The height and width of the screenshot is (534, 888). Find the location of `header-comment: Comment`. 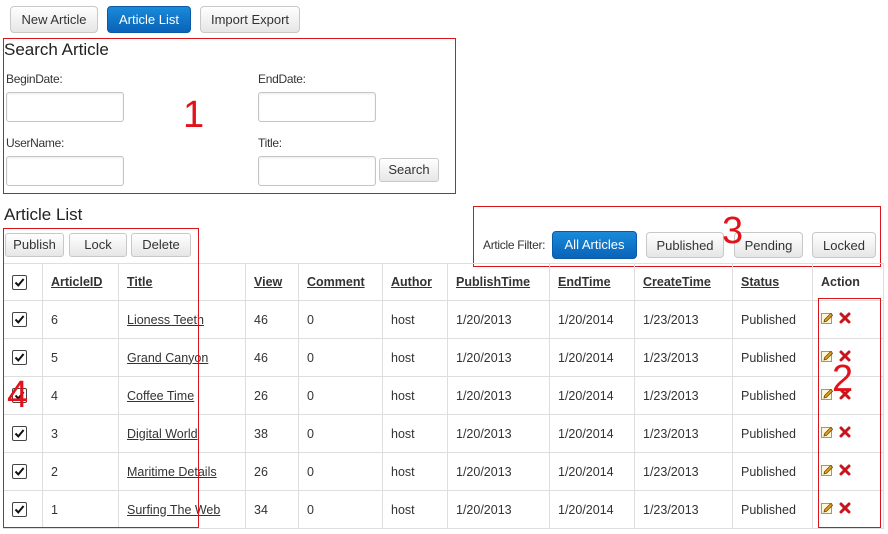

header-comment: Comment is located at coordinates (340, 282).